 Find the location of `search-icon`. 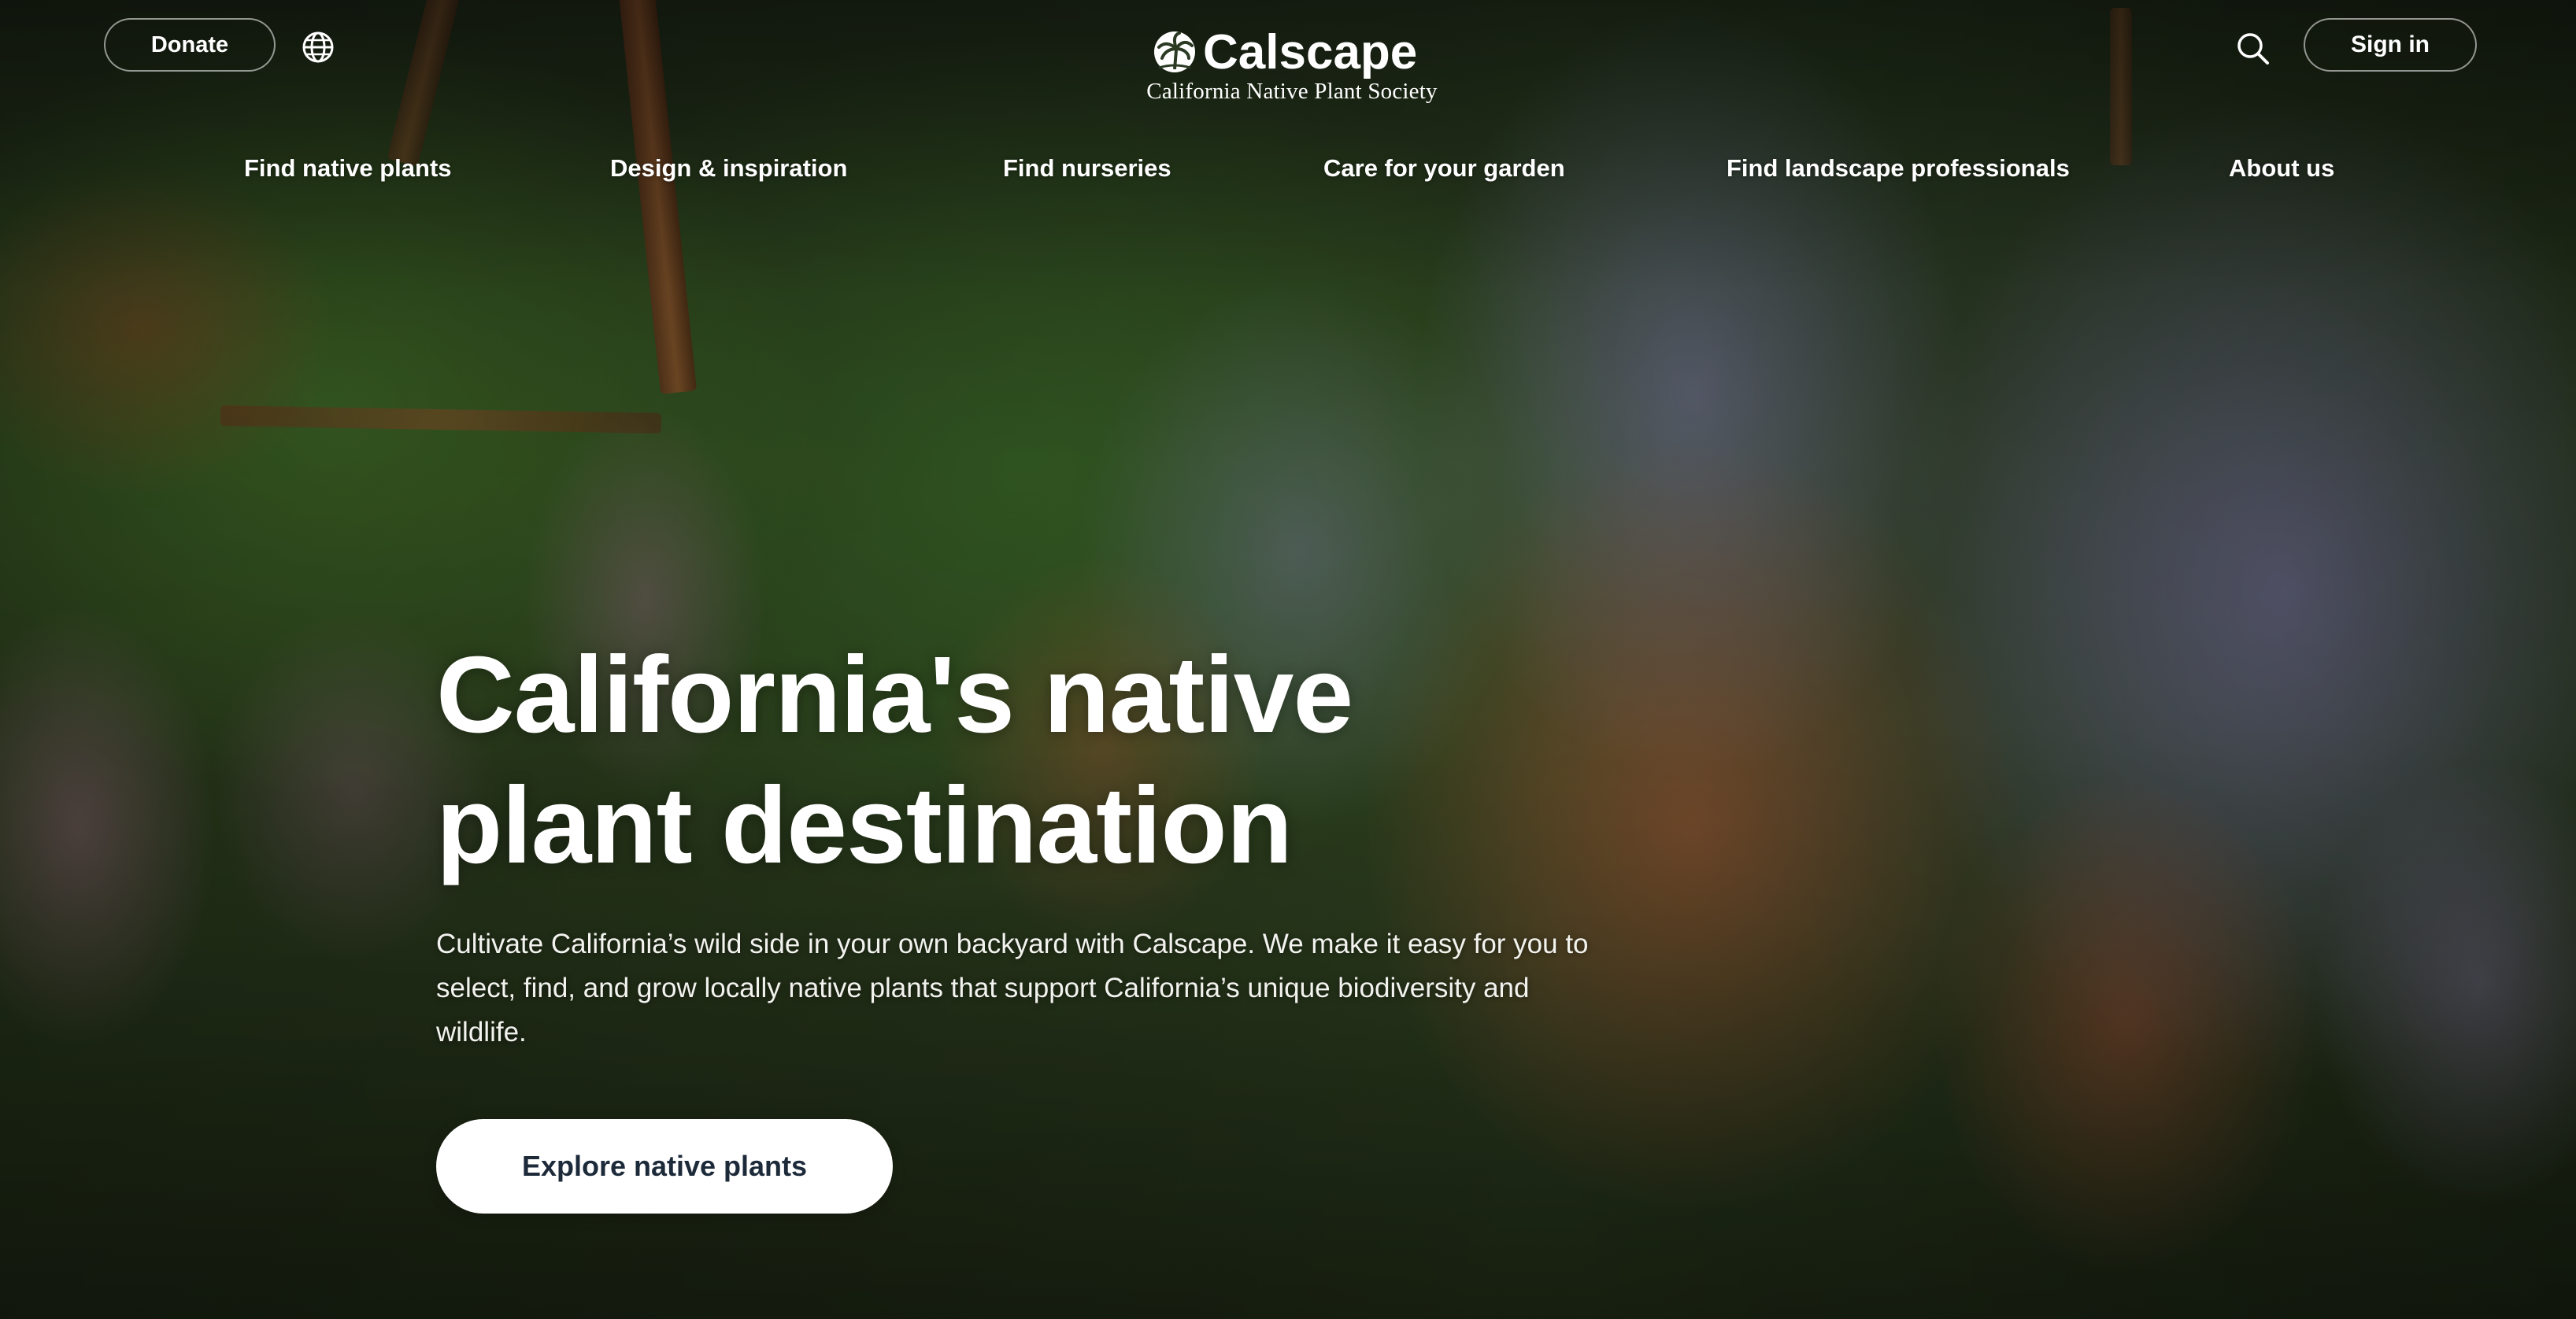

search-icon is located at coordinates (2253, 49).